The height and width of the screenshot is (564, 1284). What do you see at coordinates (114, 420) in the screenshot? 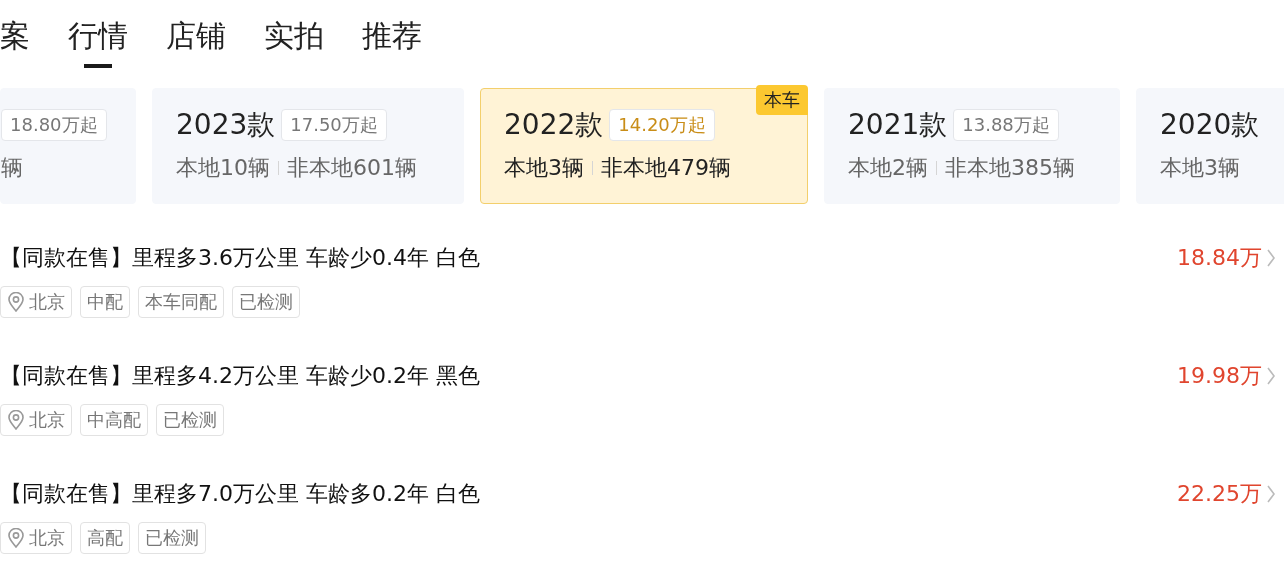
I see `feature-tag: 中高配` at bounding box center [114, 420].